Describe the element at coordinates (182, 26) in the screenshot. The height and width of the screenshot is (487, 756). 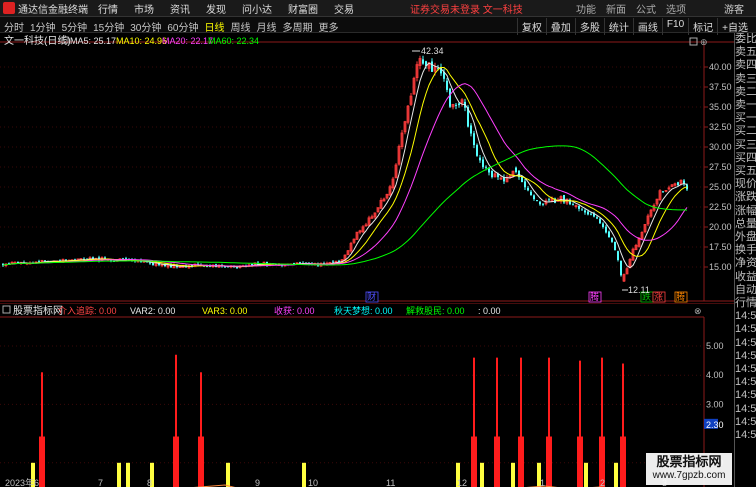
I see `period-tab-5: 60分钟` at that location.